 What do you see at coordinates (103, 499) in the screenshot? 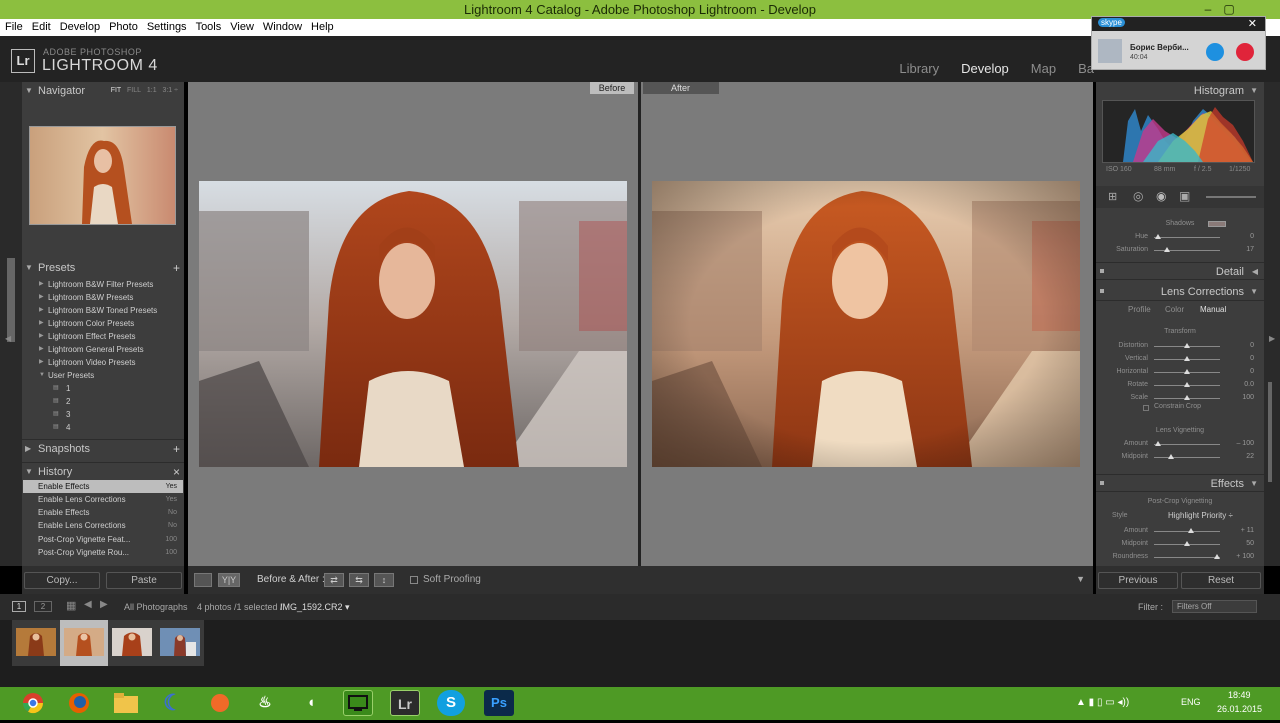
I see `history-step: Enable Lens Corrections Yes` at bounding box center [103, 499].